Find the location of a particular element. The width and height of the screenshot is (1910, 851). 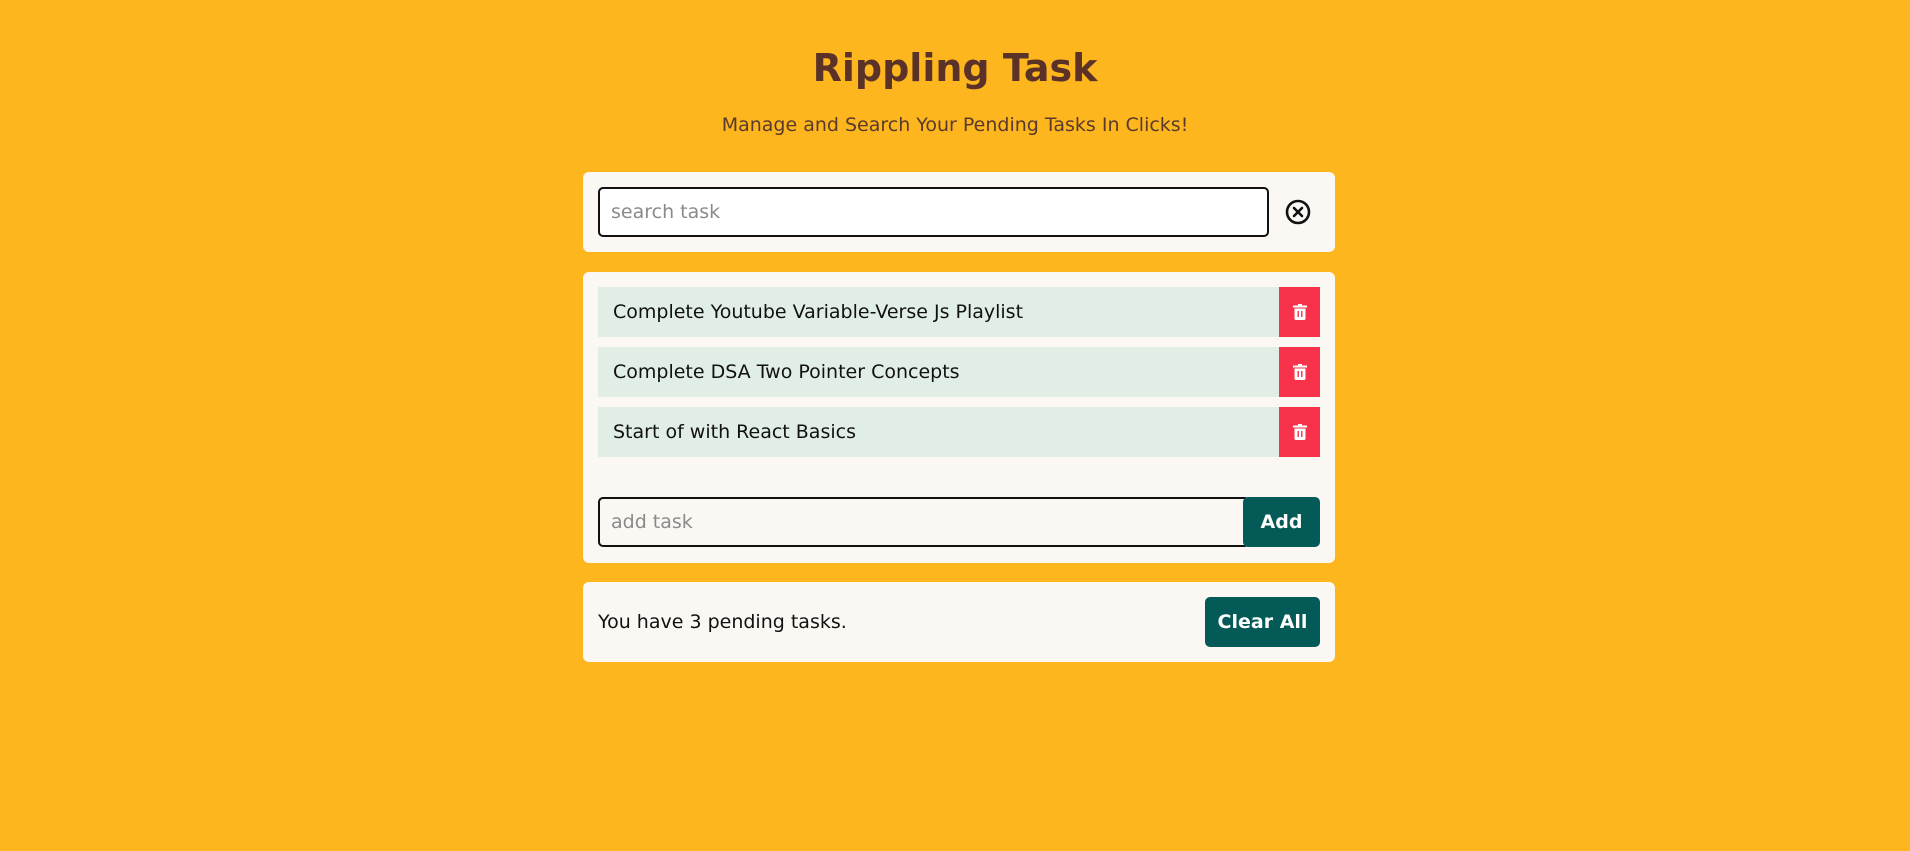

search-input is located at coordinates (933, 212).